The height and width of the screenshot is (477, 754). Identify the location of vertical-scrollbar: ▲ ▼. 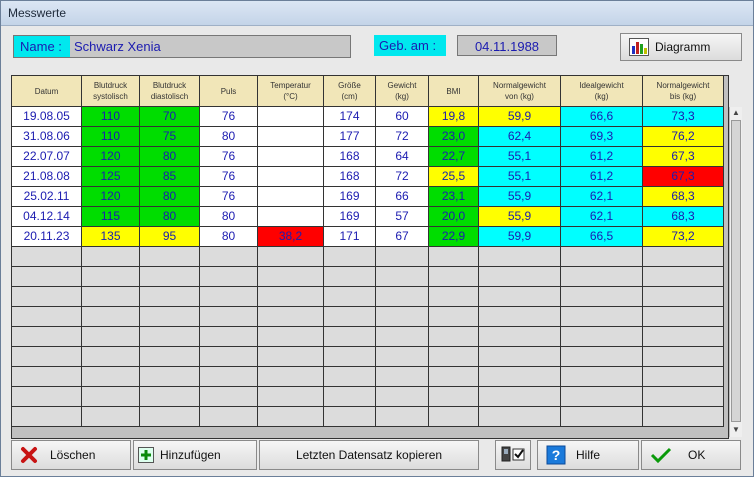
(735, 272).